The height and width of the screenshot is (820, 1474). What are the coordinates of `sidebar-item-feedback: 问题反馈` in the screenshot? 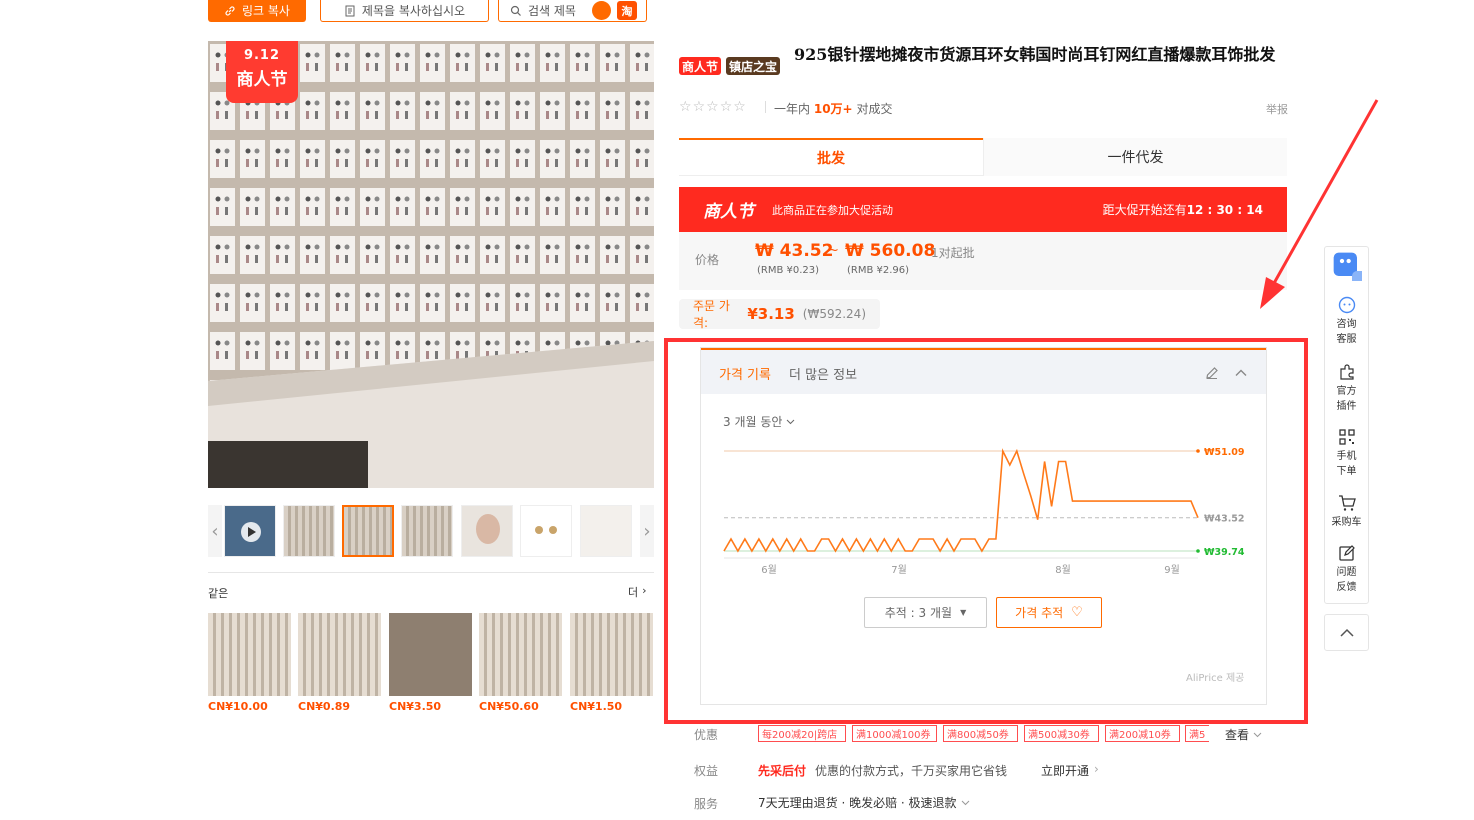 It's located at (1346, 569).